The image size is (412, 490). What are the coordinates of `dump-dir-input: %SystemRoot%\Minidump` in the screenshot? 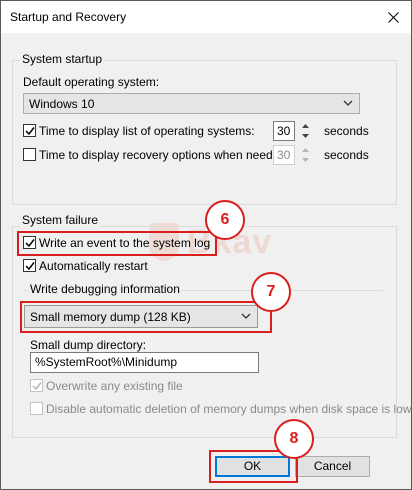 It's located at (144, 362).